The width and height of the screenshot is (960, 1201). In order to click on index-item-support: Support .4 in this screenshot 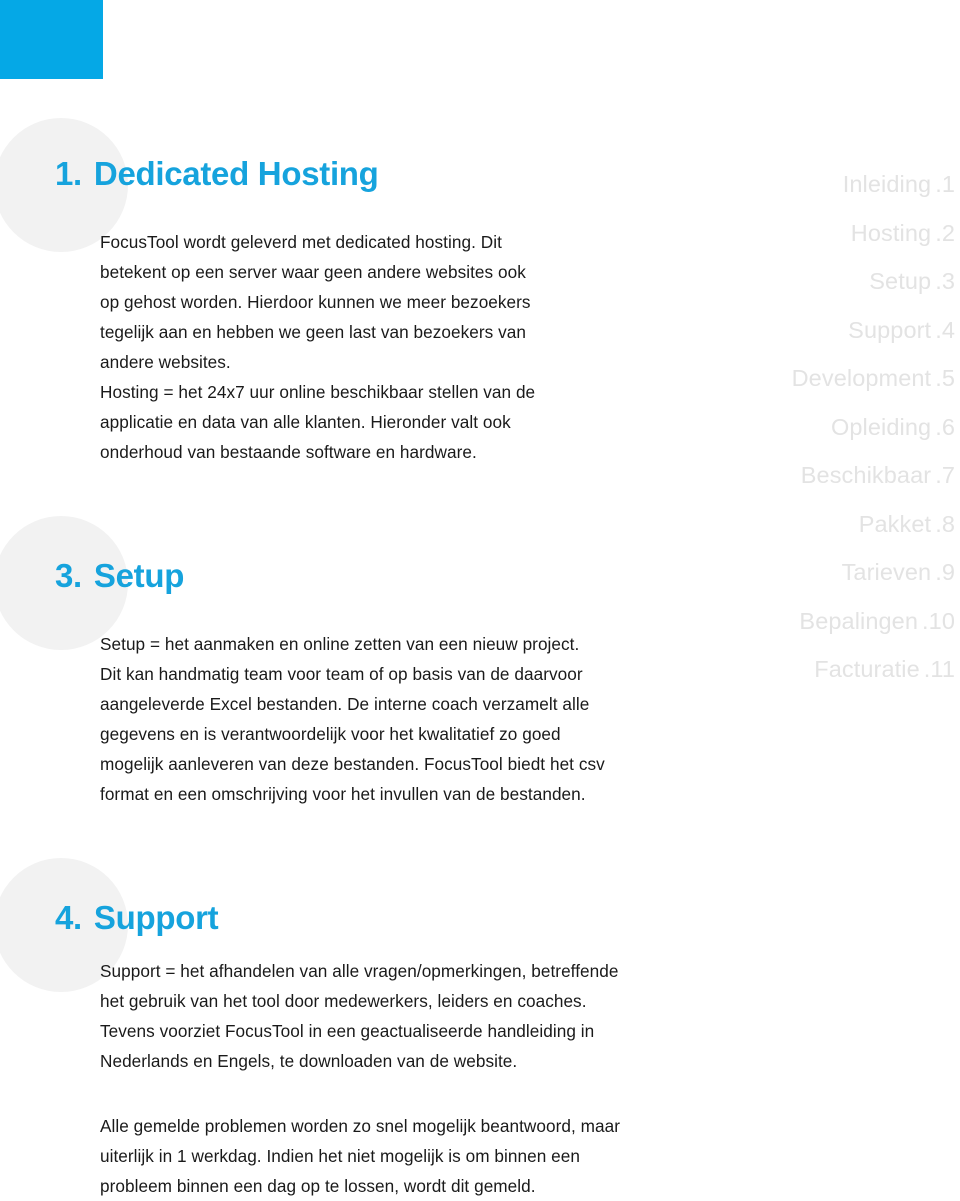, I will do `click(832, 330)`.